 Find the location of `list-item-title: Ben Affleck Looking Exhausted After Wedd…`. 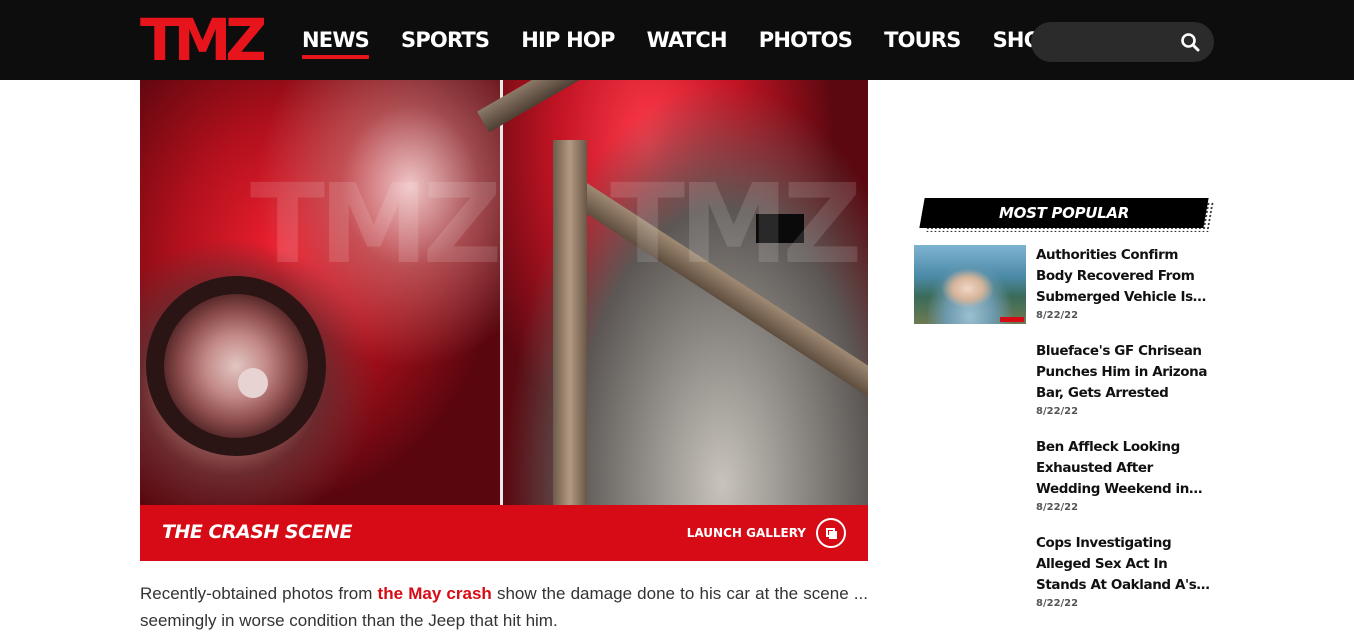

list-item-title: Ben Affleck Looking Exhausted After Wedd… is located at coordinates (1125, 468).